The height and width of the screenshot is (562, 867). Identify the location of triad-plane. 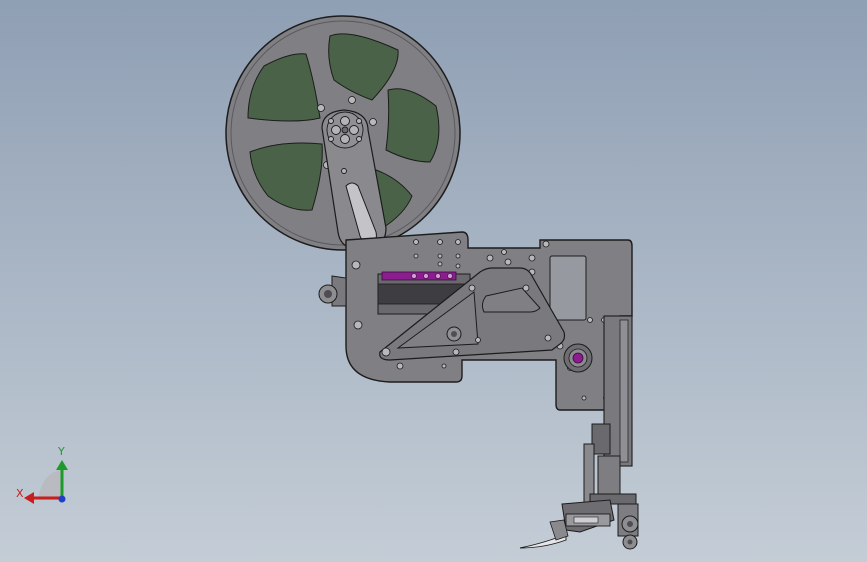
(50, 485).